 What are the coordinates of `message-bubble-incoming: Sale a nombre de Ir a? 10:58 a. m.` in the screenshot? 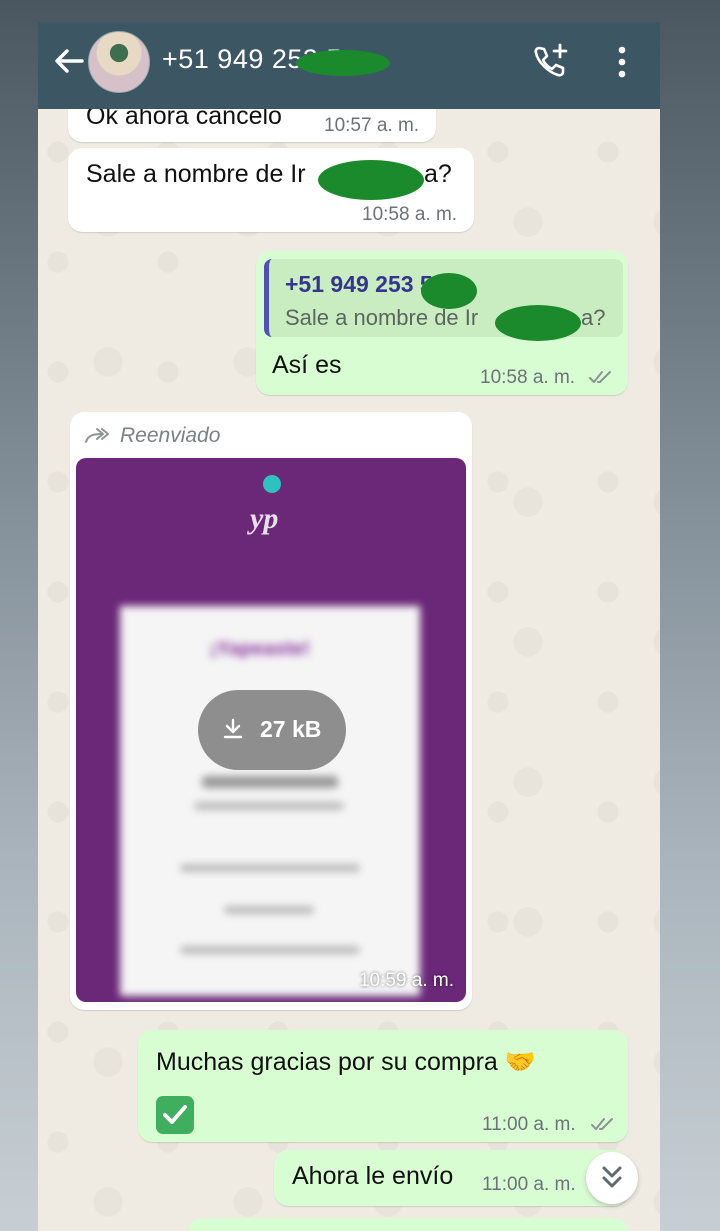 It's located at (271, 190).